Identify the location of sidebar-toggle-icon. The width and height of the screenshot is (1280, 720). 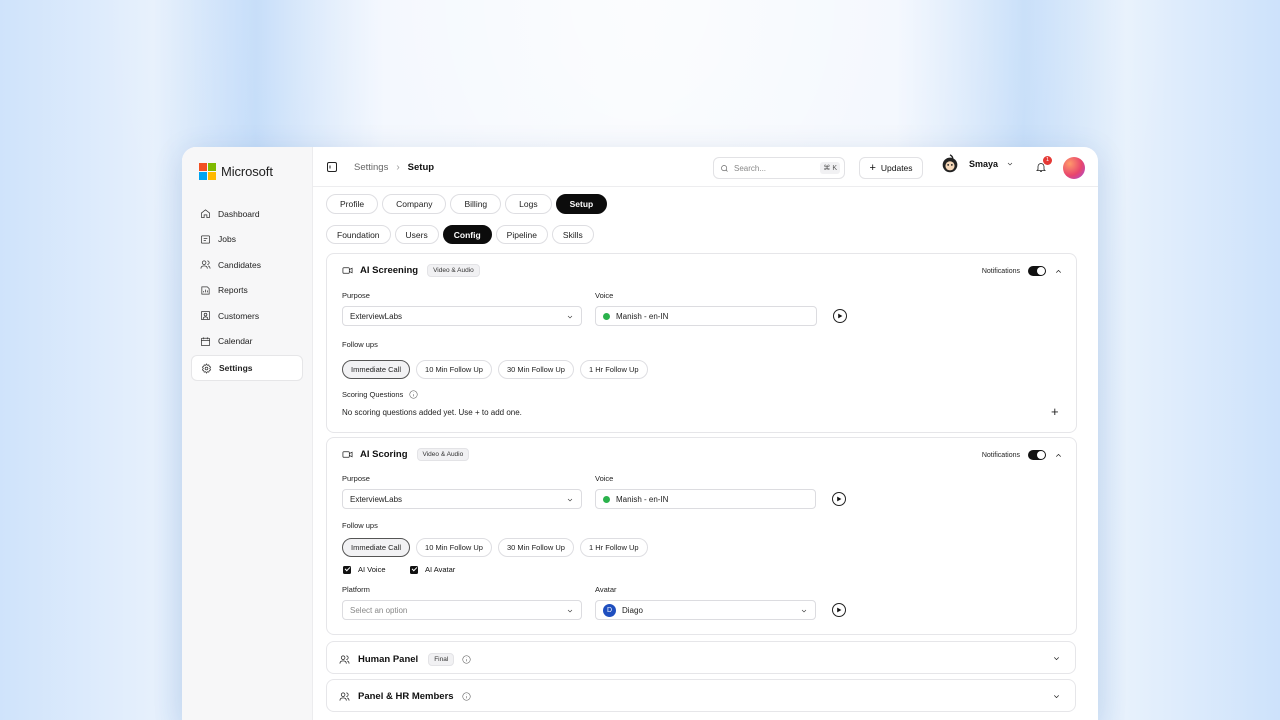
(332, 167).